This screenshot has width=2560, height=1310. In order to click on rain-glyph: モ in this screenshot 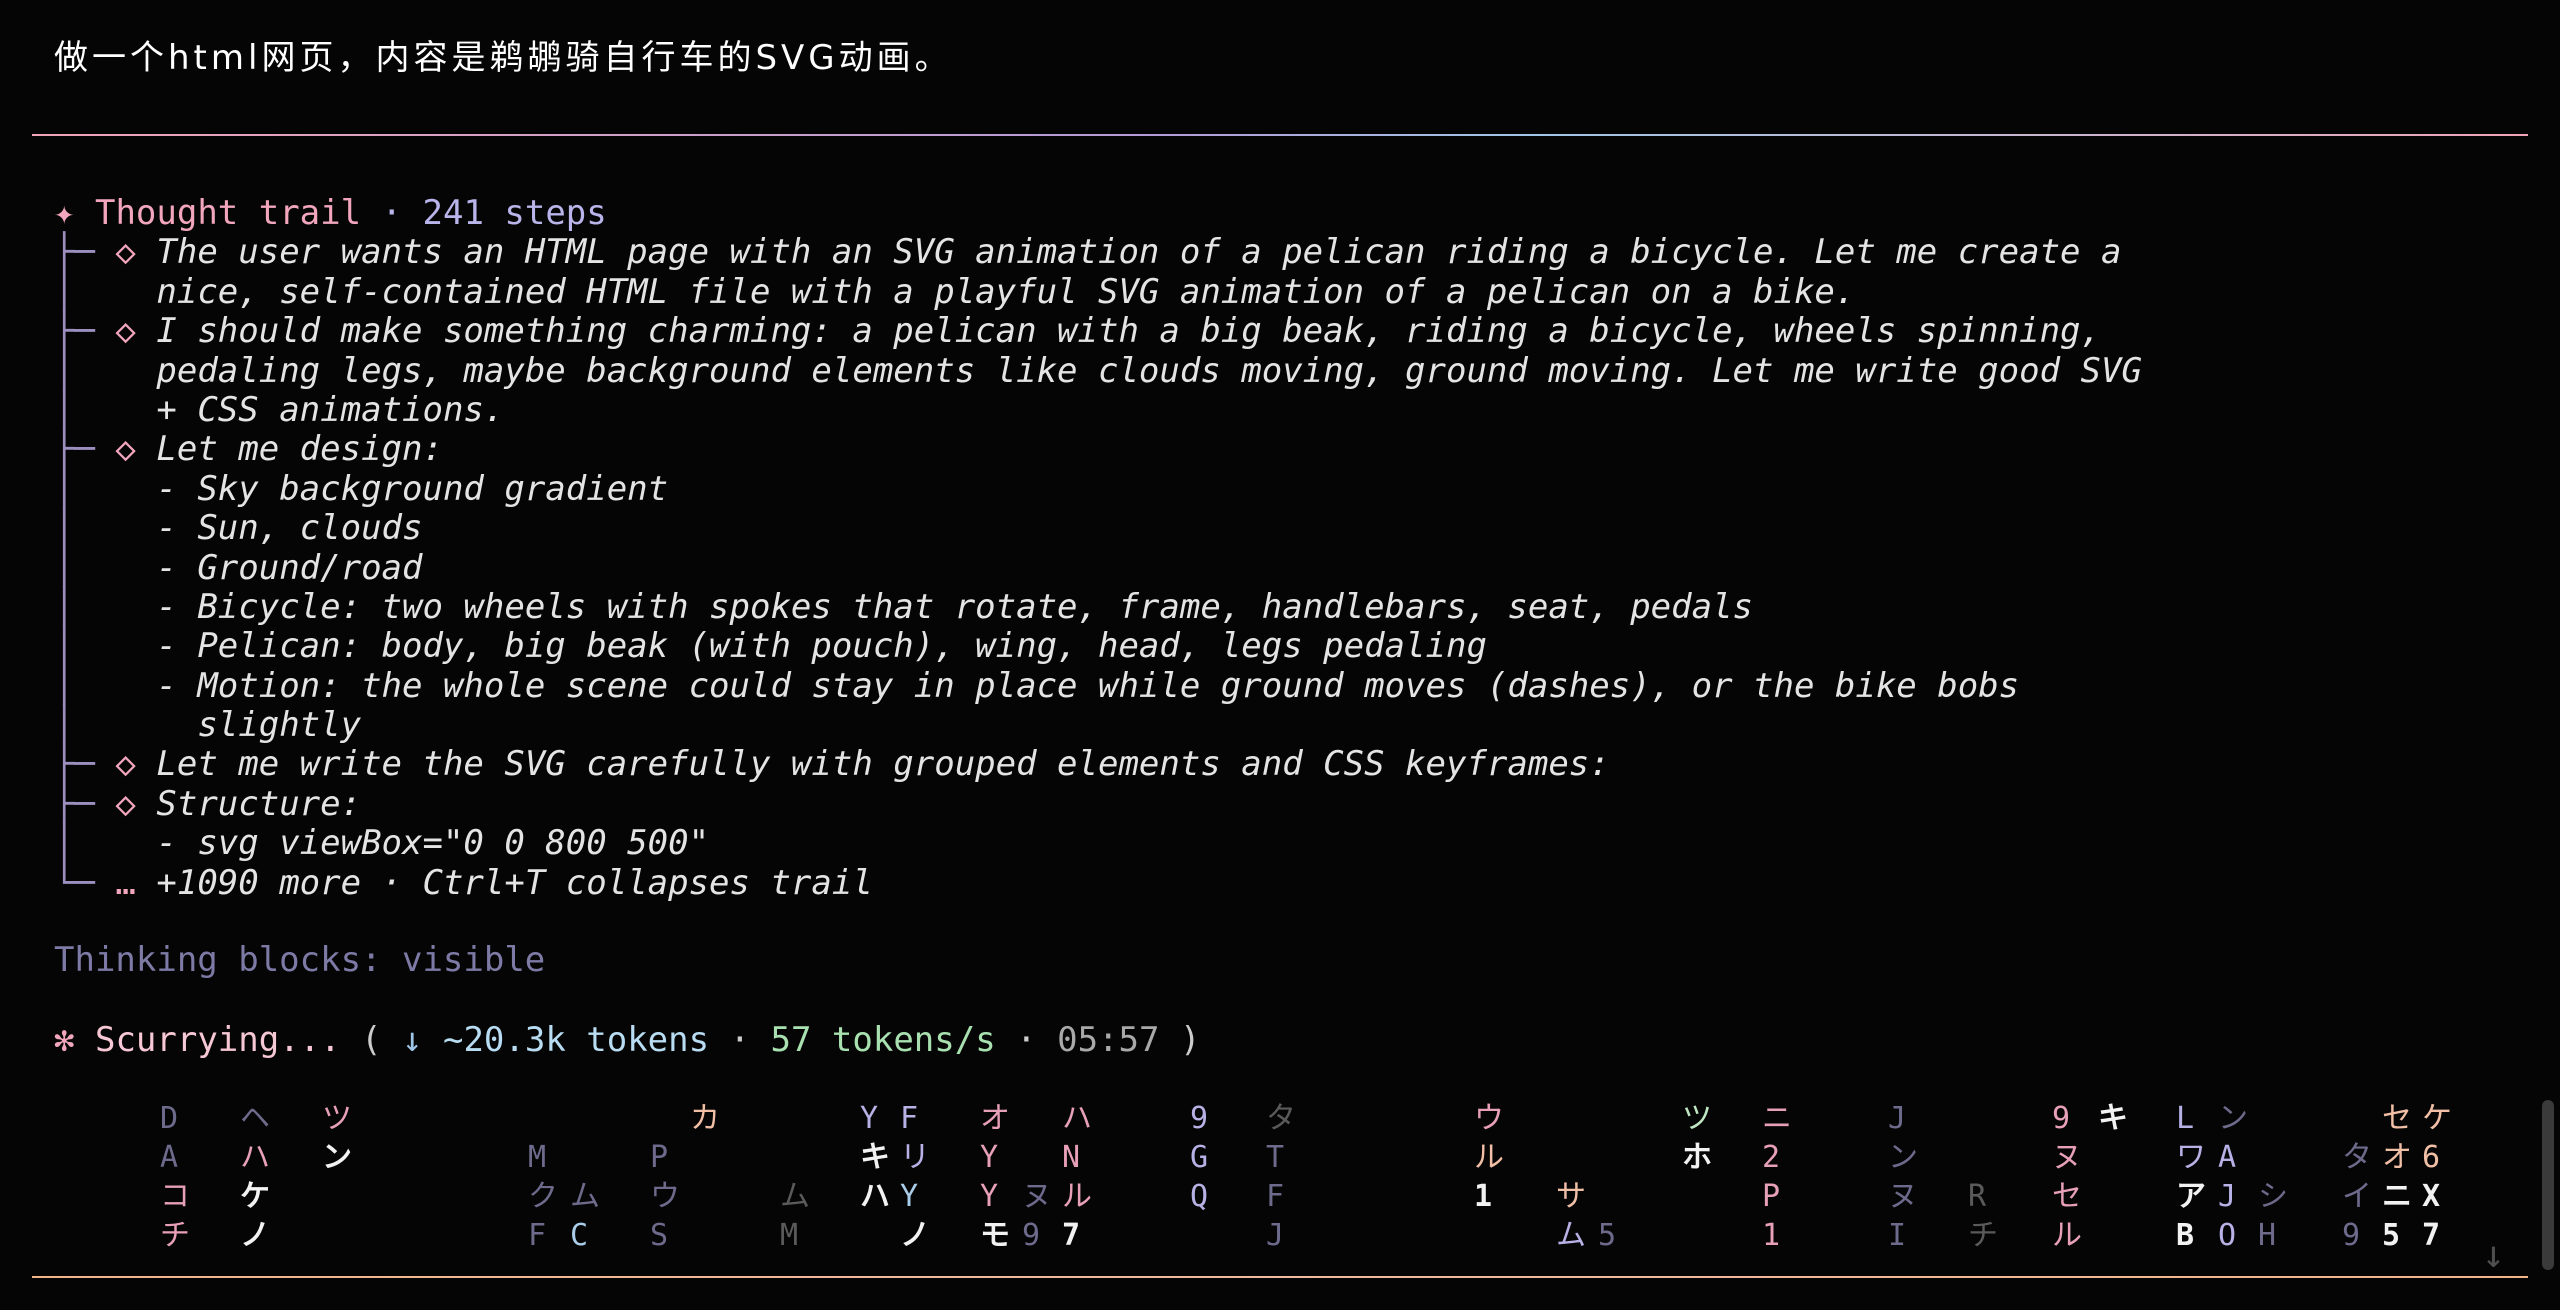, I will do `click(995, 1235)`.